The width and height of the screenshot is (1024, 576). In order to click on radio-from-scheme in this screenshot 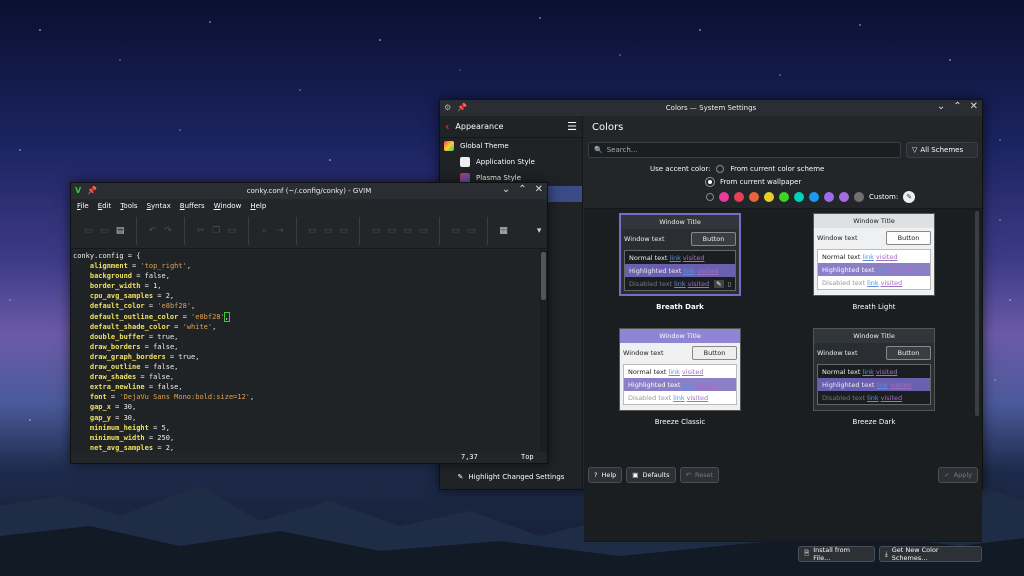, I will do `click(720, 169)`.